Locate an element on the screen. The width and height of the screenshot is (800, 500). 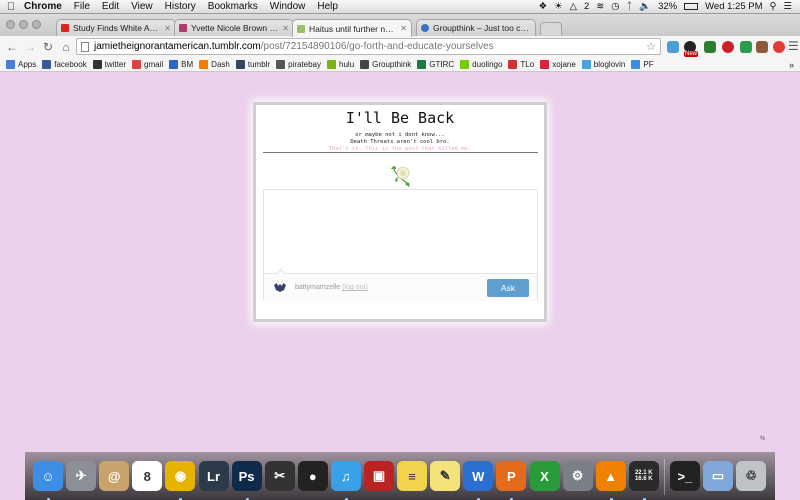
dock-notes-icon: ✎ is located at coordinates (445, 476).